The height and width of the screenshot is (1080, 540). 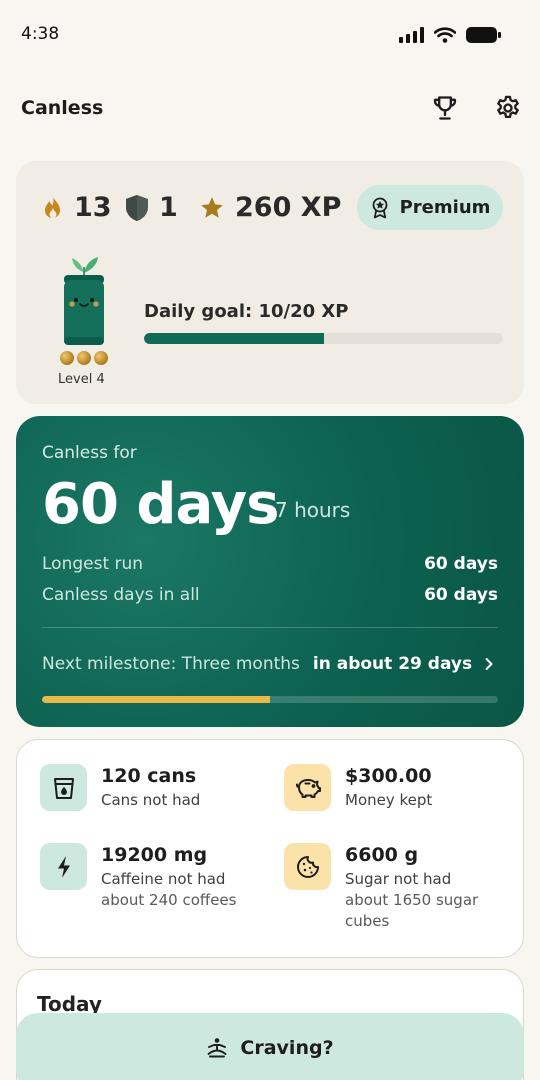 What do you see at coordinates (212, 207) in the screenshot?
I see `star-icon` at bounding box center [212, 207].